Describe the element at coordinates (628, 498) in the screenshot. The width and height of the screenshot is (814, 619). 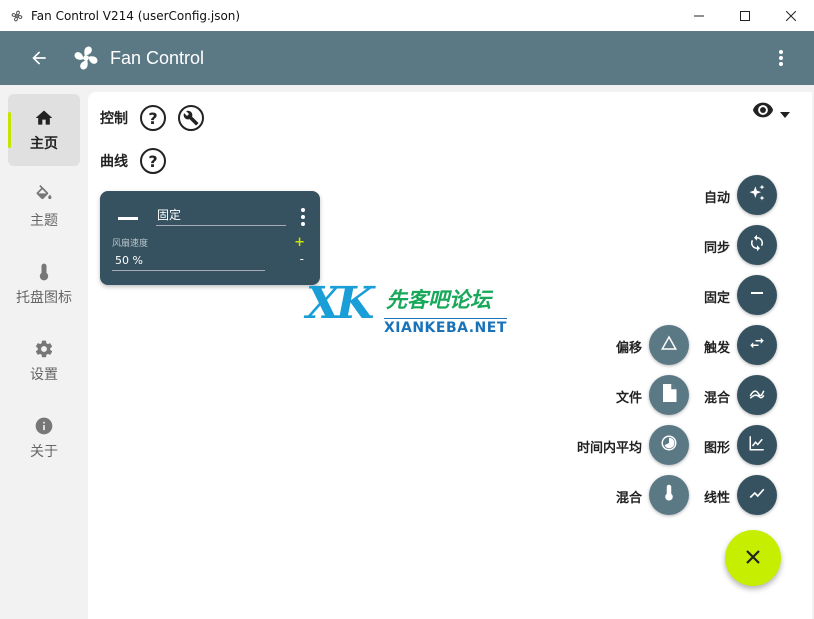
I see `fab-label-mix-sensor: 混合` at that location.